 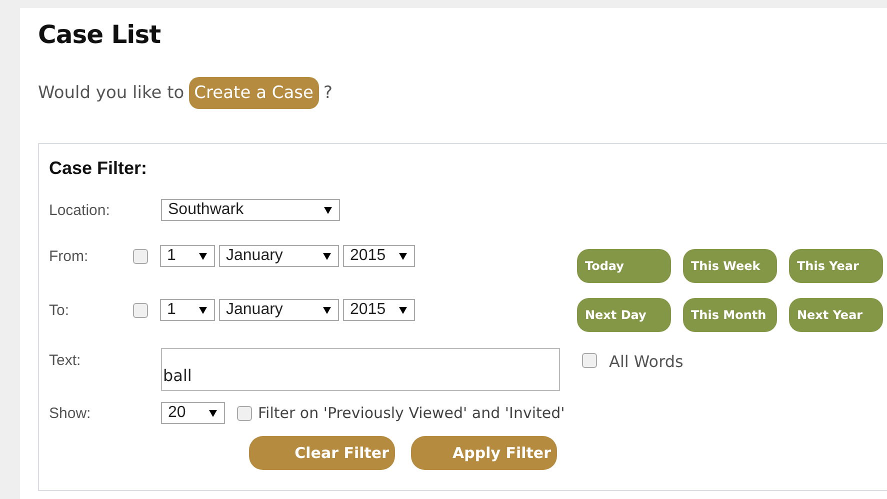 What do you see at coordinates (65, 360) in the screenshot?
I see `field-label: Text:` at bounding box center [65, 360].